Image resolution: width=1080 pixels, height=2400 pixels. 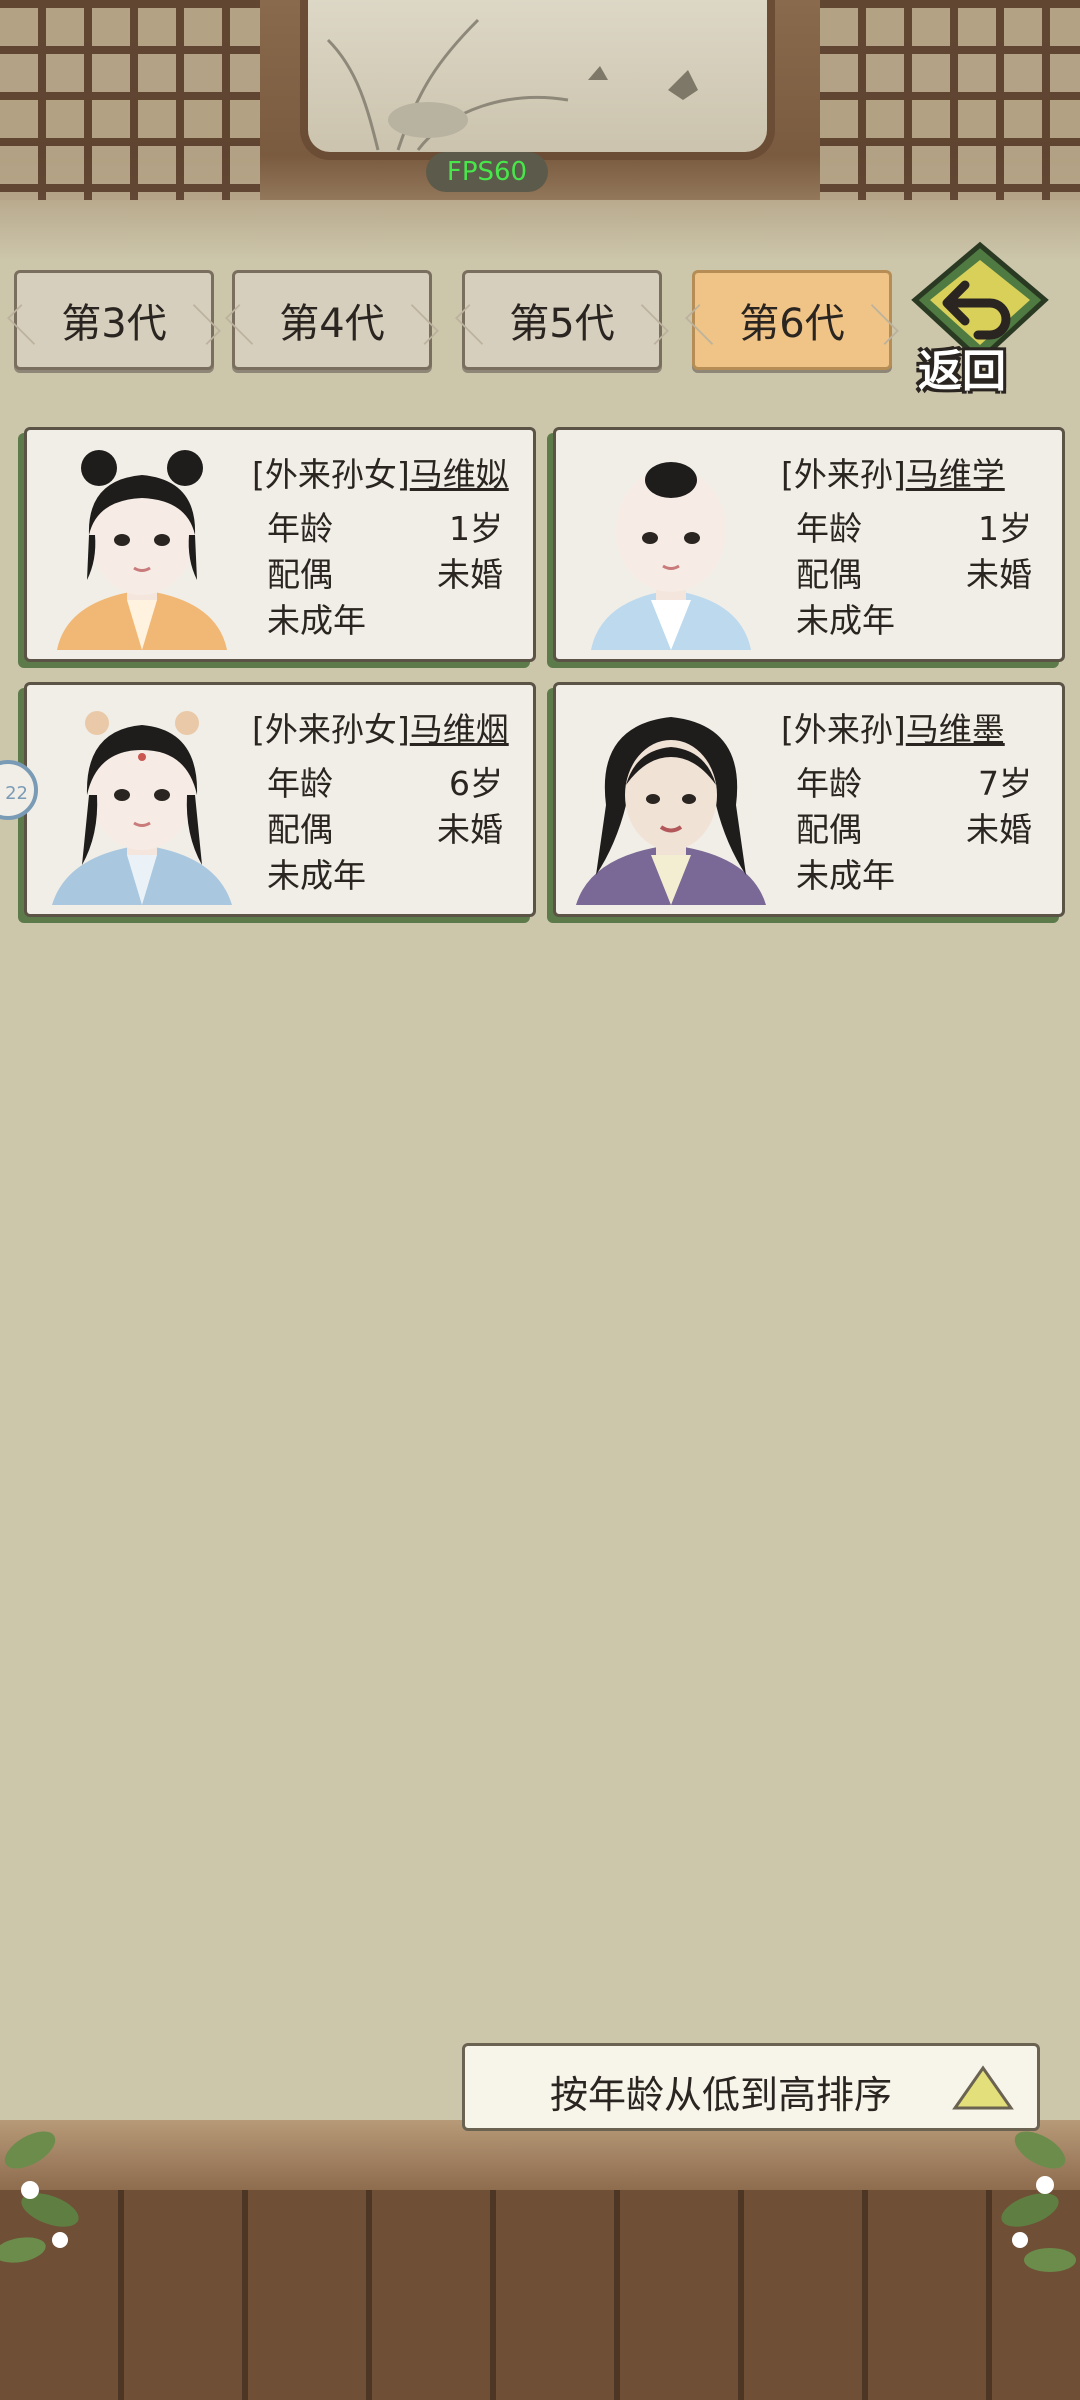 What do you see at coordinates (955, 474) in the screenshot?
I see `member-name: 马维学` at bounding box center [955, 474].